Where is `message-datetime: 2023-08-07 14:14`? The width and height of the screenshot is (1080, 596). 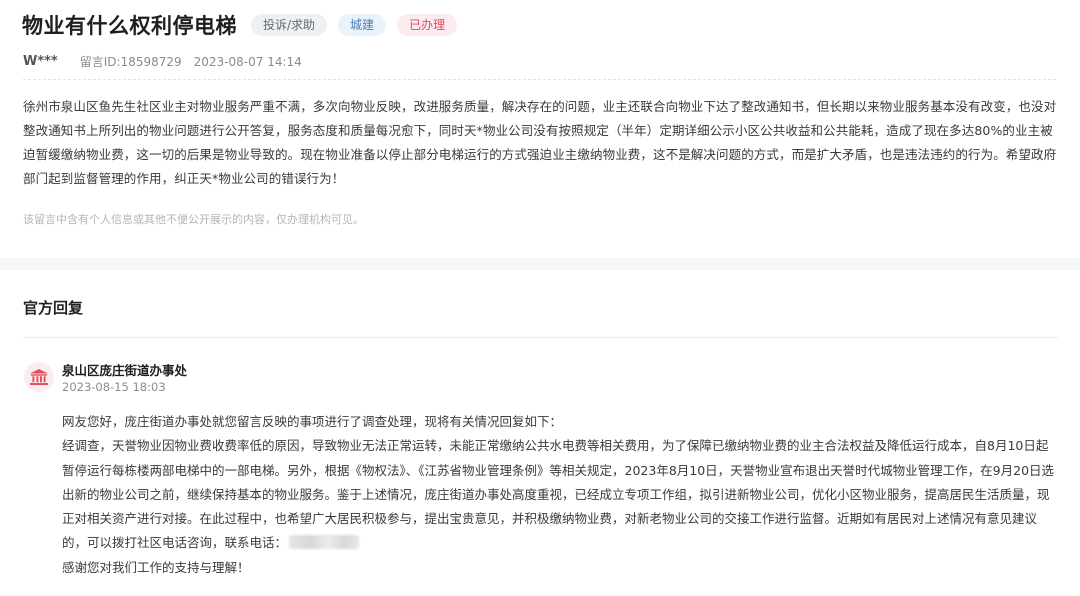 message-datetime: 2023-08-07 14:14 is located at coordinates (247, 61).